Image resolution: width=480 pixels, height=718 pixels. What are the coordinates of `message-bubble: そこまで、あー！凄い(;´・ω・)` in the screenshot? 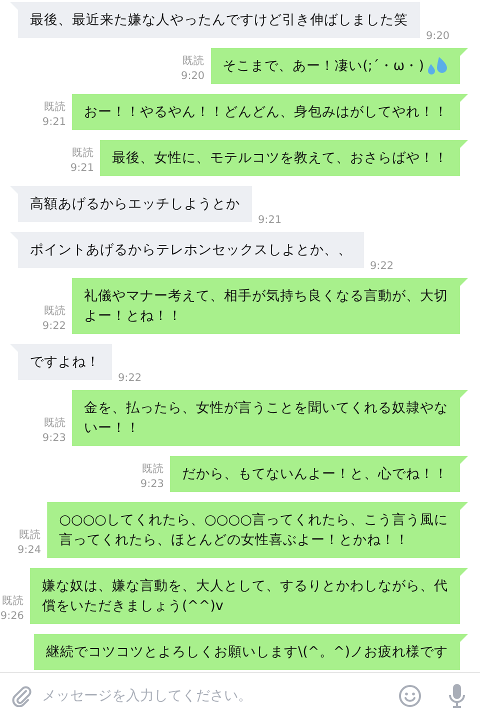 It's located at (339, 66).